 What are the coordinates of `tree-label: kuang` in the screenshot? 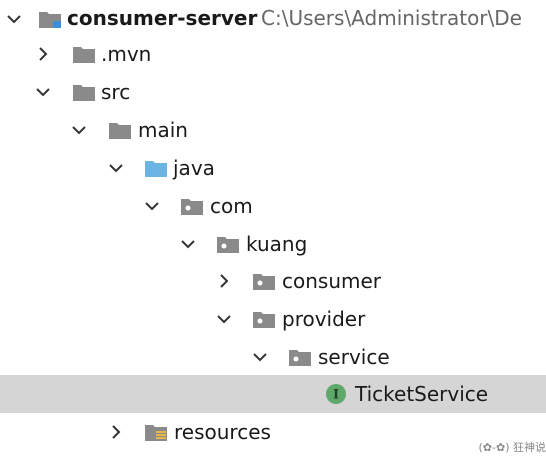 It's located at (277, 244).